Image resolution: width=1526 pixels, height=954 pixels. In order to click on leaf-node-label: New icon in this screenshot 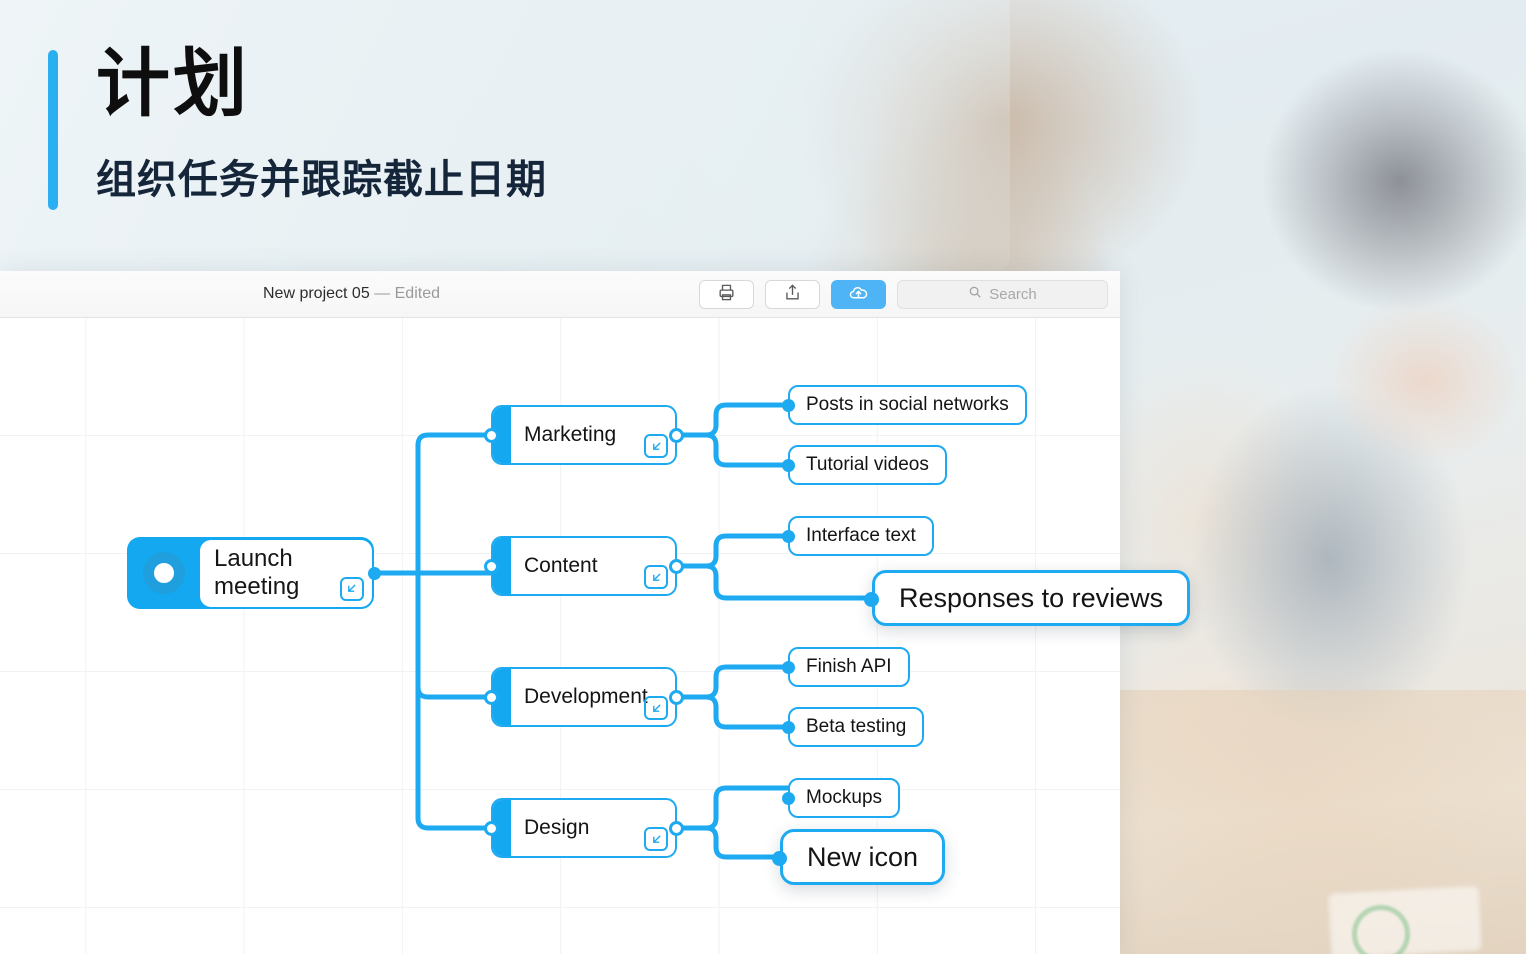, I will do `click(863, 856)`.